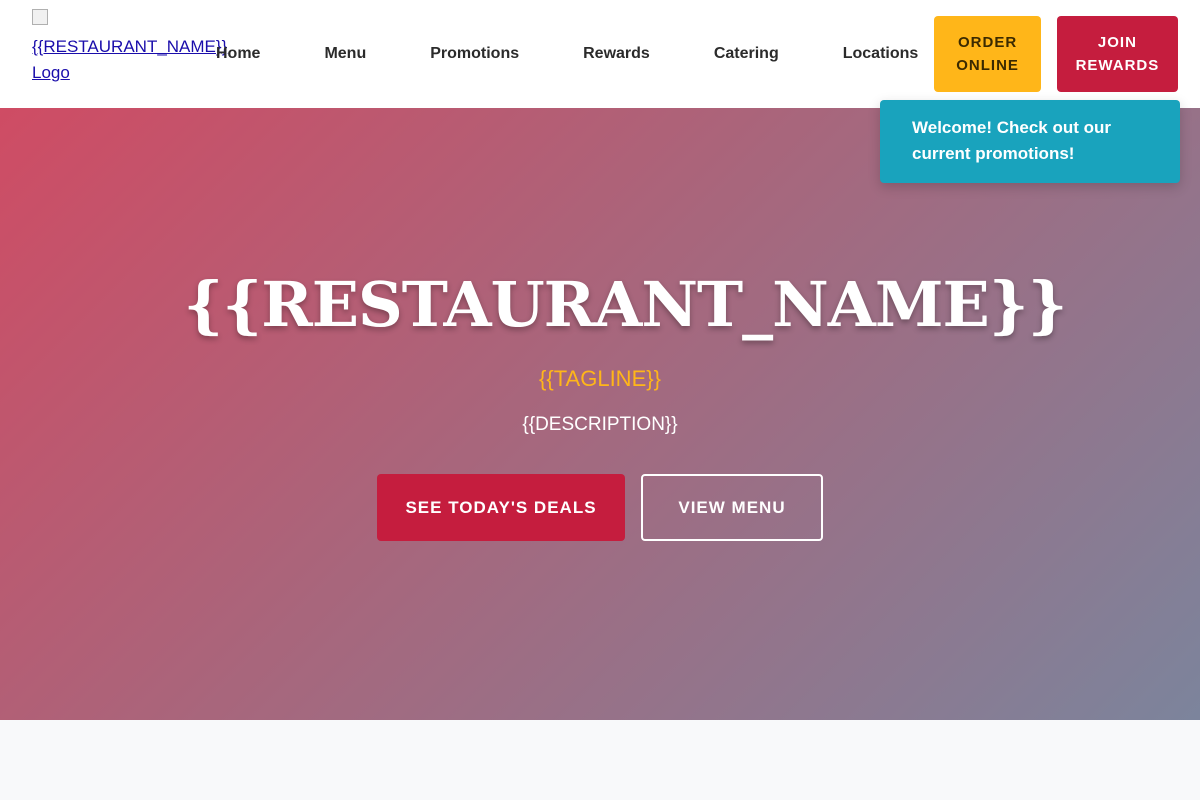 The width and height of the screenshot is (1200, 800). I want to click on see-deals-button: SEE TODAY'S DEALS, so click(501, 507).